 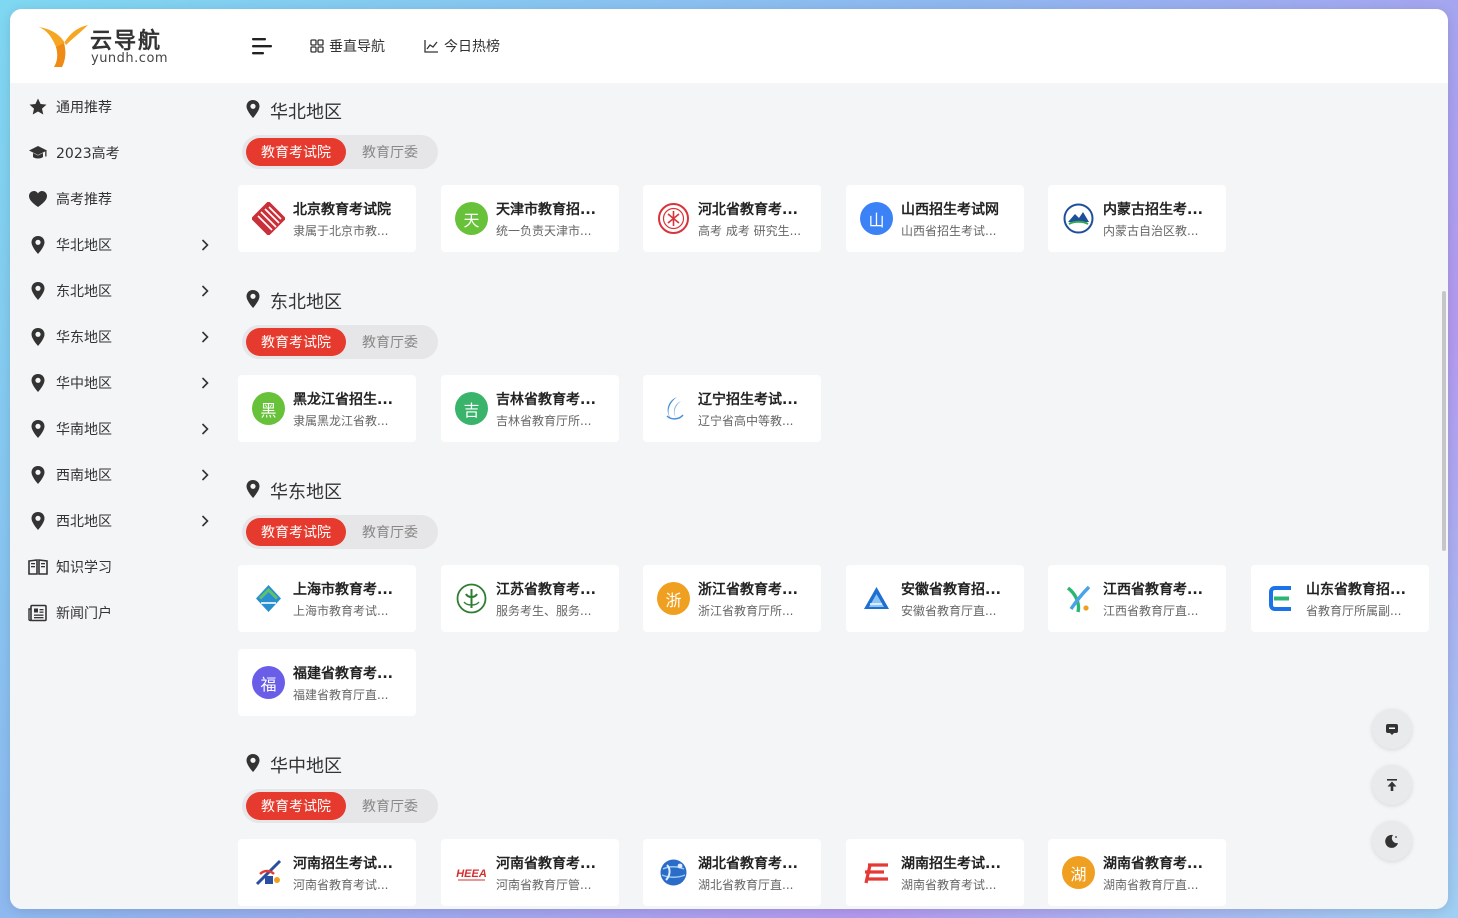 What do you see at coordinates (673, 218) in the screenshot?
I see `hebei-seal-icon` at bounding box center [673, 218].